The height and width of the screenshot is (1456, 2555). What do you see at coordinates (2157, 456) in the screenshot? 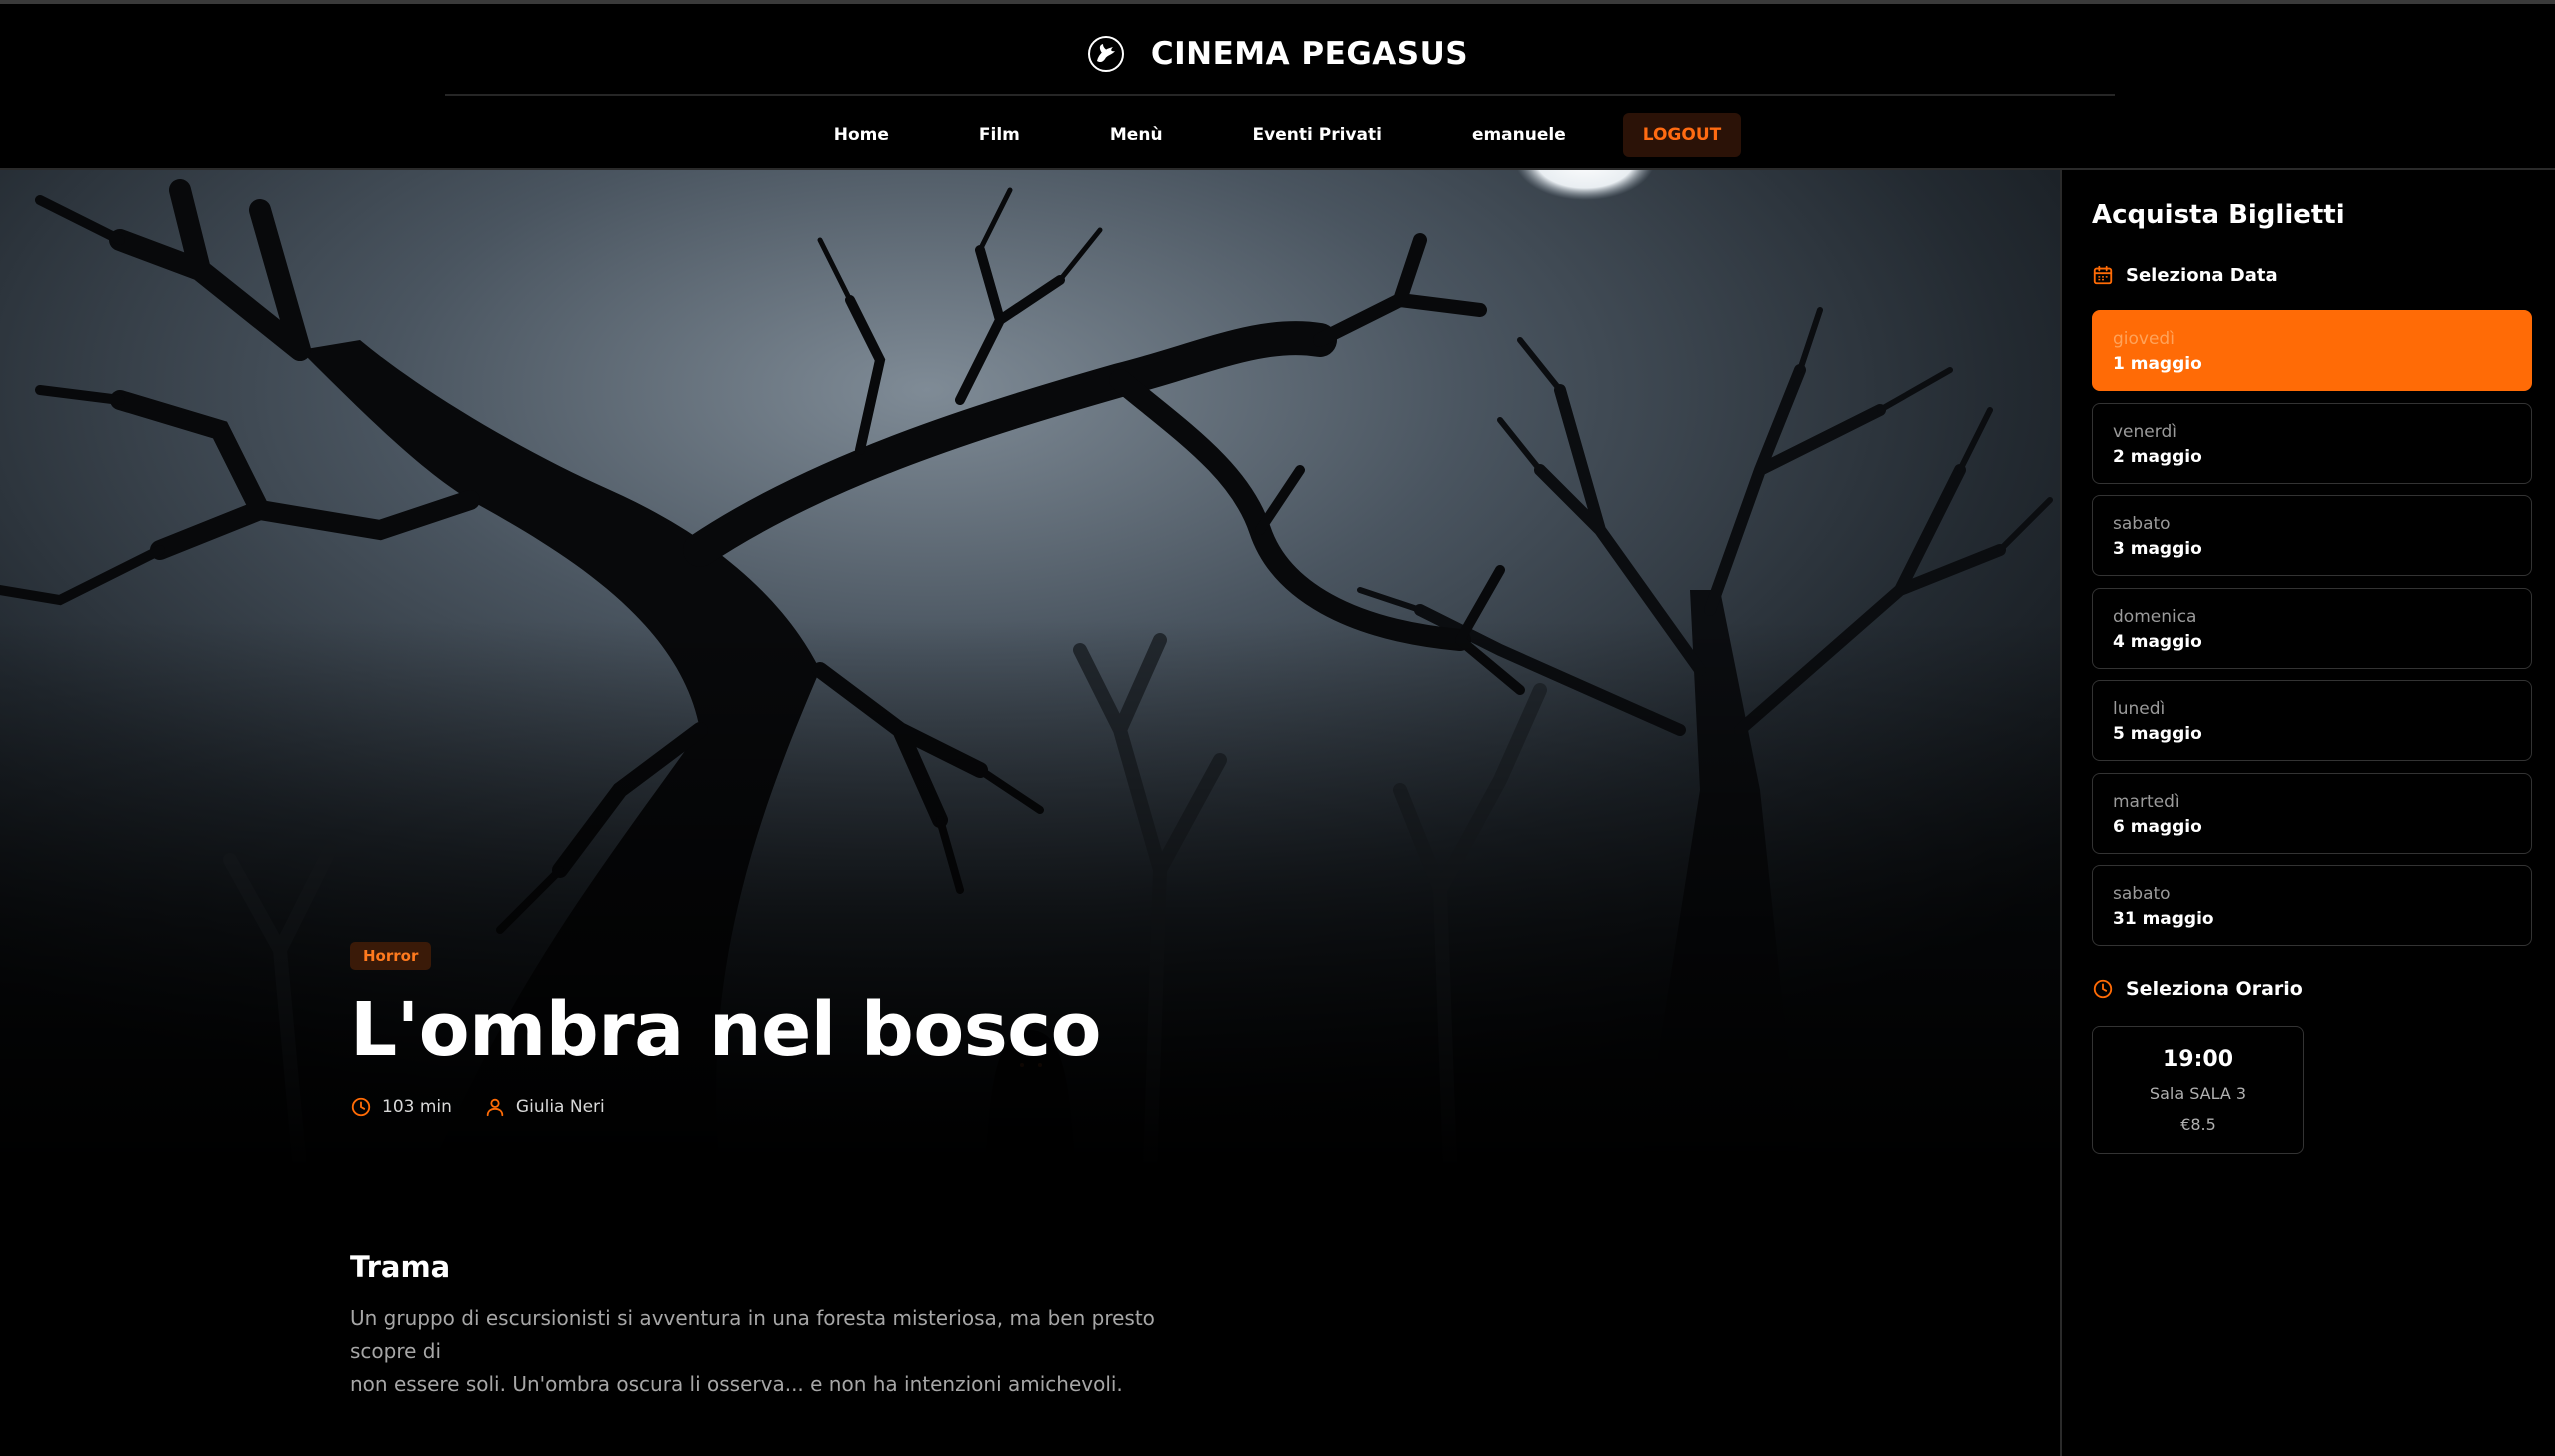
I see `date-value: 2 maggio` at bounding box center [2157, 456].